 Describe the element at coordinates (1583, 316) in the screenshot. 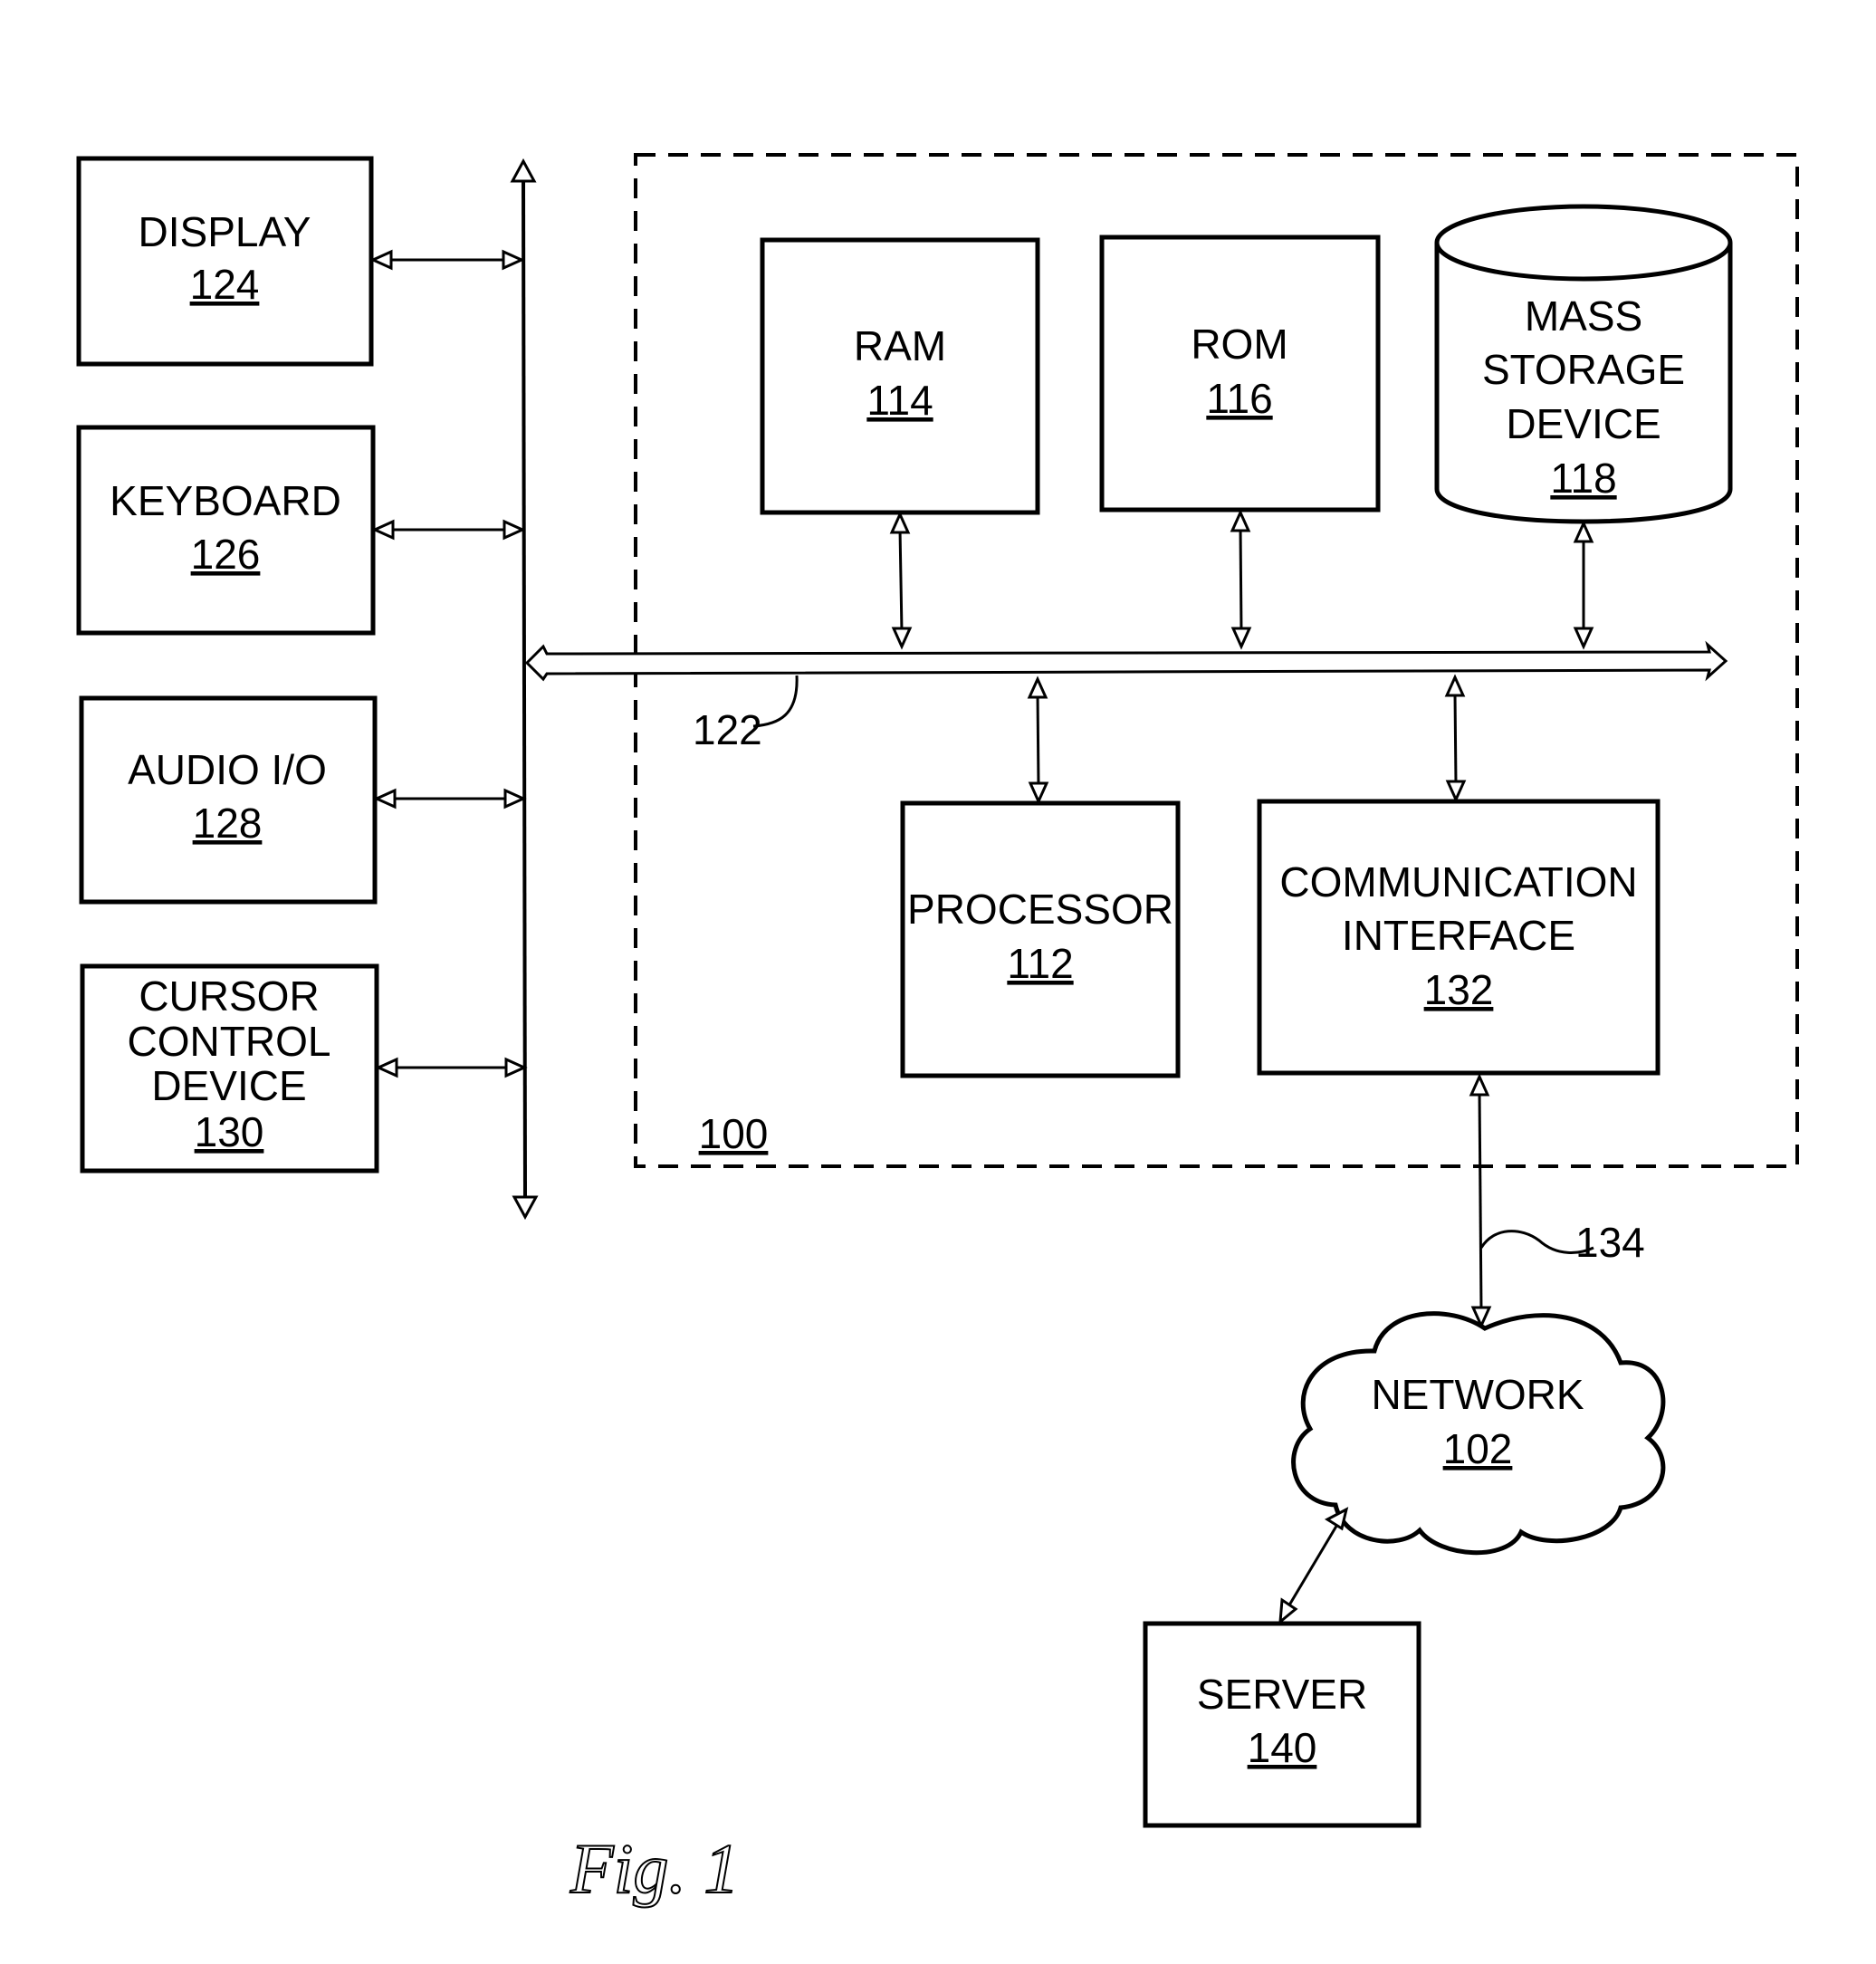

I see `mass-storage-label-line1: MASS` at that location.